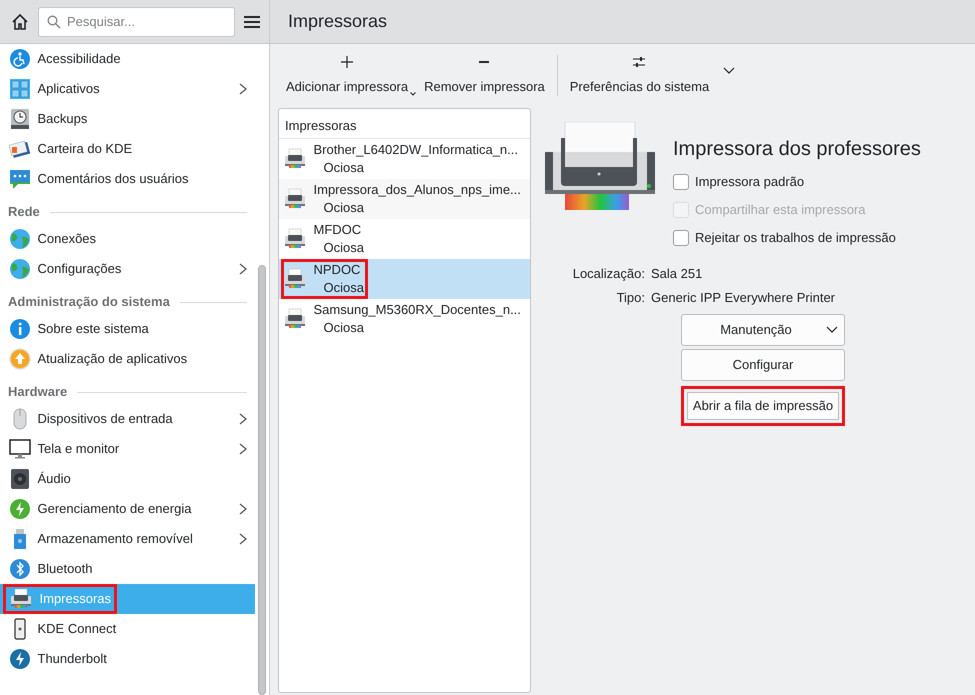 This screenshot has width=975, height=695. Describe the element at coordinates (743, 298) in the screenshot. I see `field-value: Generic IPP Everywhere Printer` at that location.